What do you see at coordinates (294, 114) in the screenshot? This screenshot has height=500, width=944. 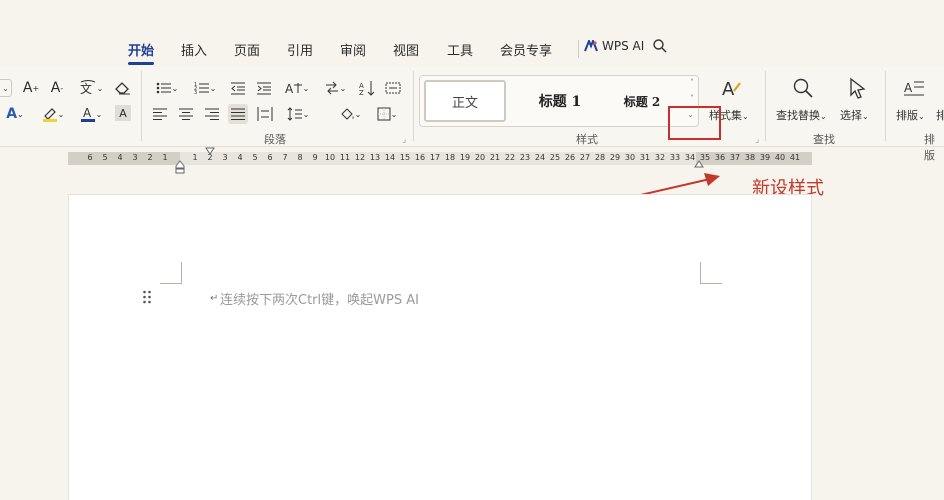 I see `line-spacing-icon` at bounding box center [294, 114].